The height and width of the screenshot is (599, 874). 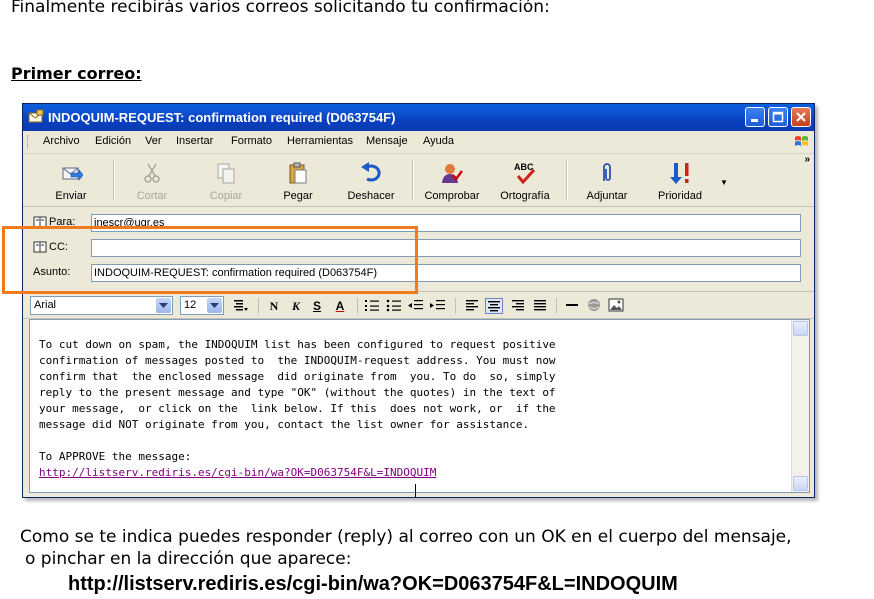 I want to click on align-right-icon, so click(x=518, y=305).